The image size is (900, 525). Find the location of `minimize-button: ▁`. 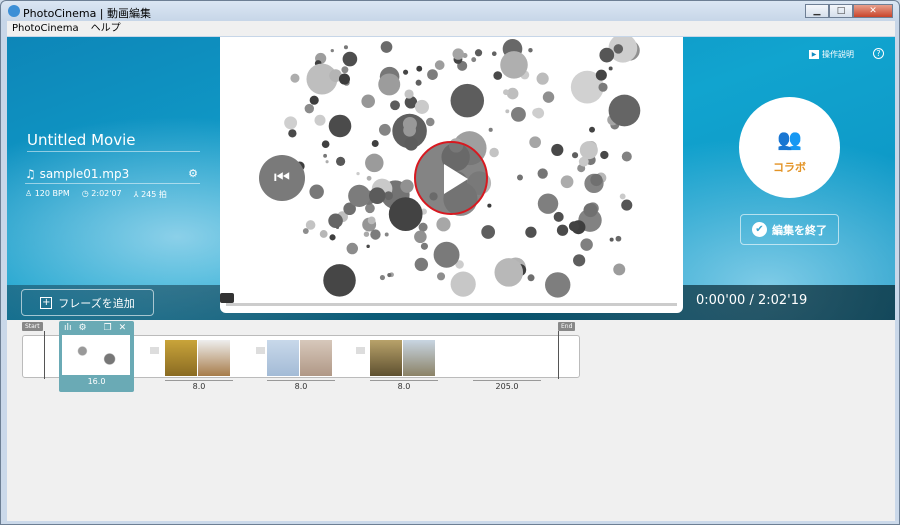

minimize-button: ▁ is located at coordinates (817, 11).